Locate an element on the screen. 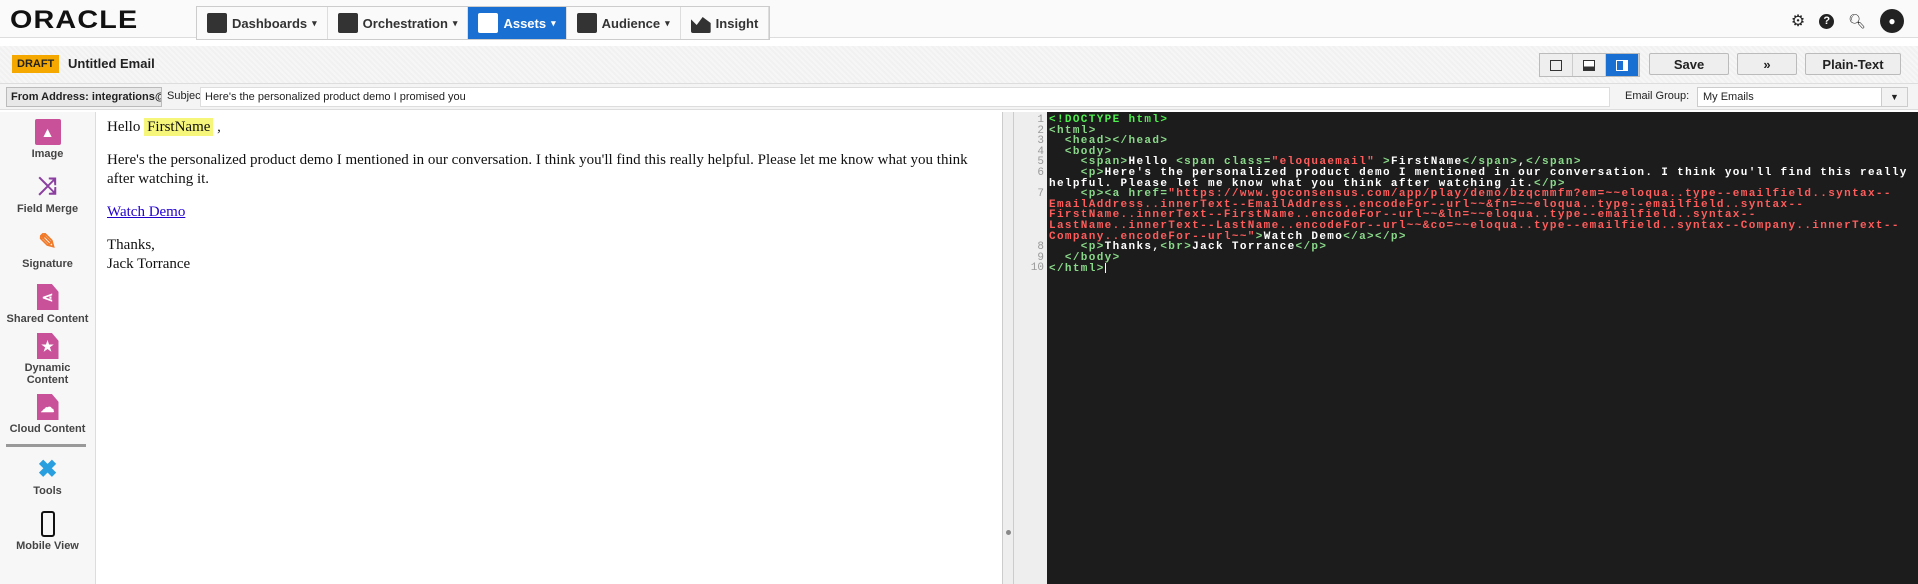 The image size is (1918, 584). toolbox-divider is located at coordinates (46, 445).